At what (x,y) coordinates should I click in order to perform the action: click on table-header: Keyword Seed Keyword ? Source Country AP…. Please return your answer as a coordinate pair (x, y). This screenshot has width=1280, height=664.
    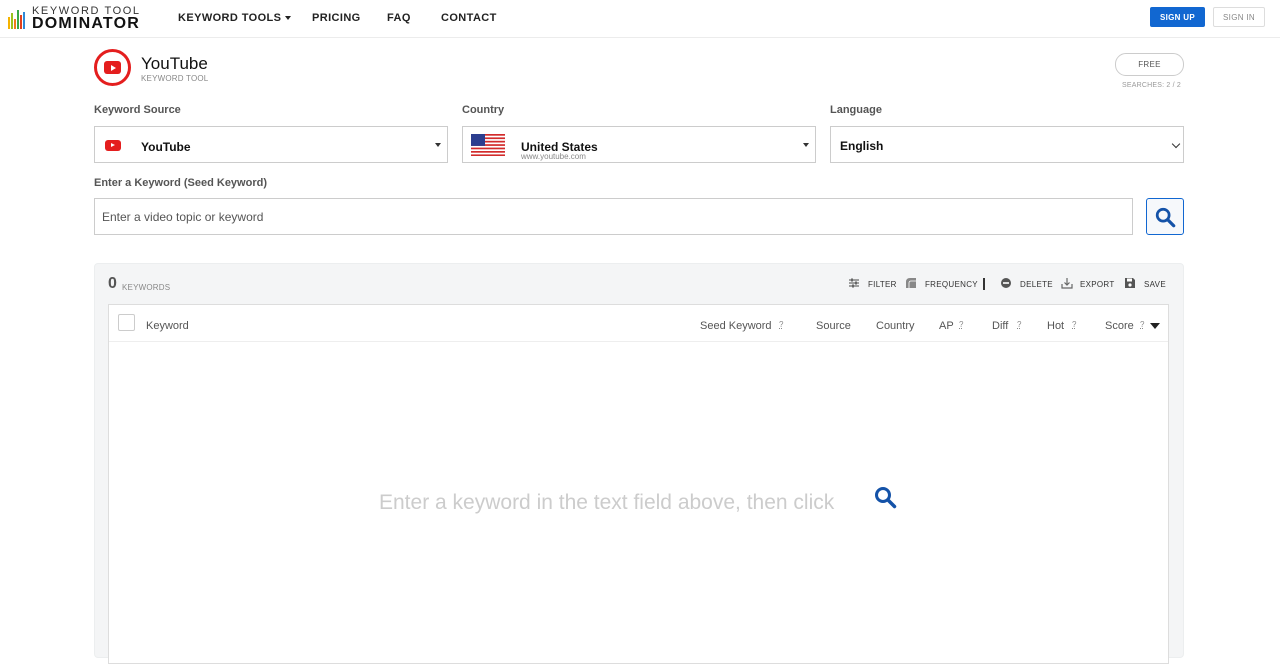
    Looking at the image, I should click on (638, 323).